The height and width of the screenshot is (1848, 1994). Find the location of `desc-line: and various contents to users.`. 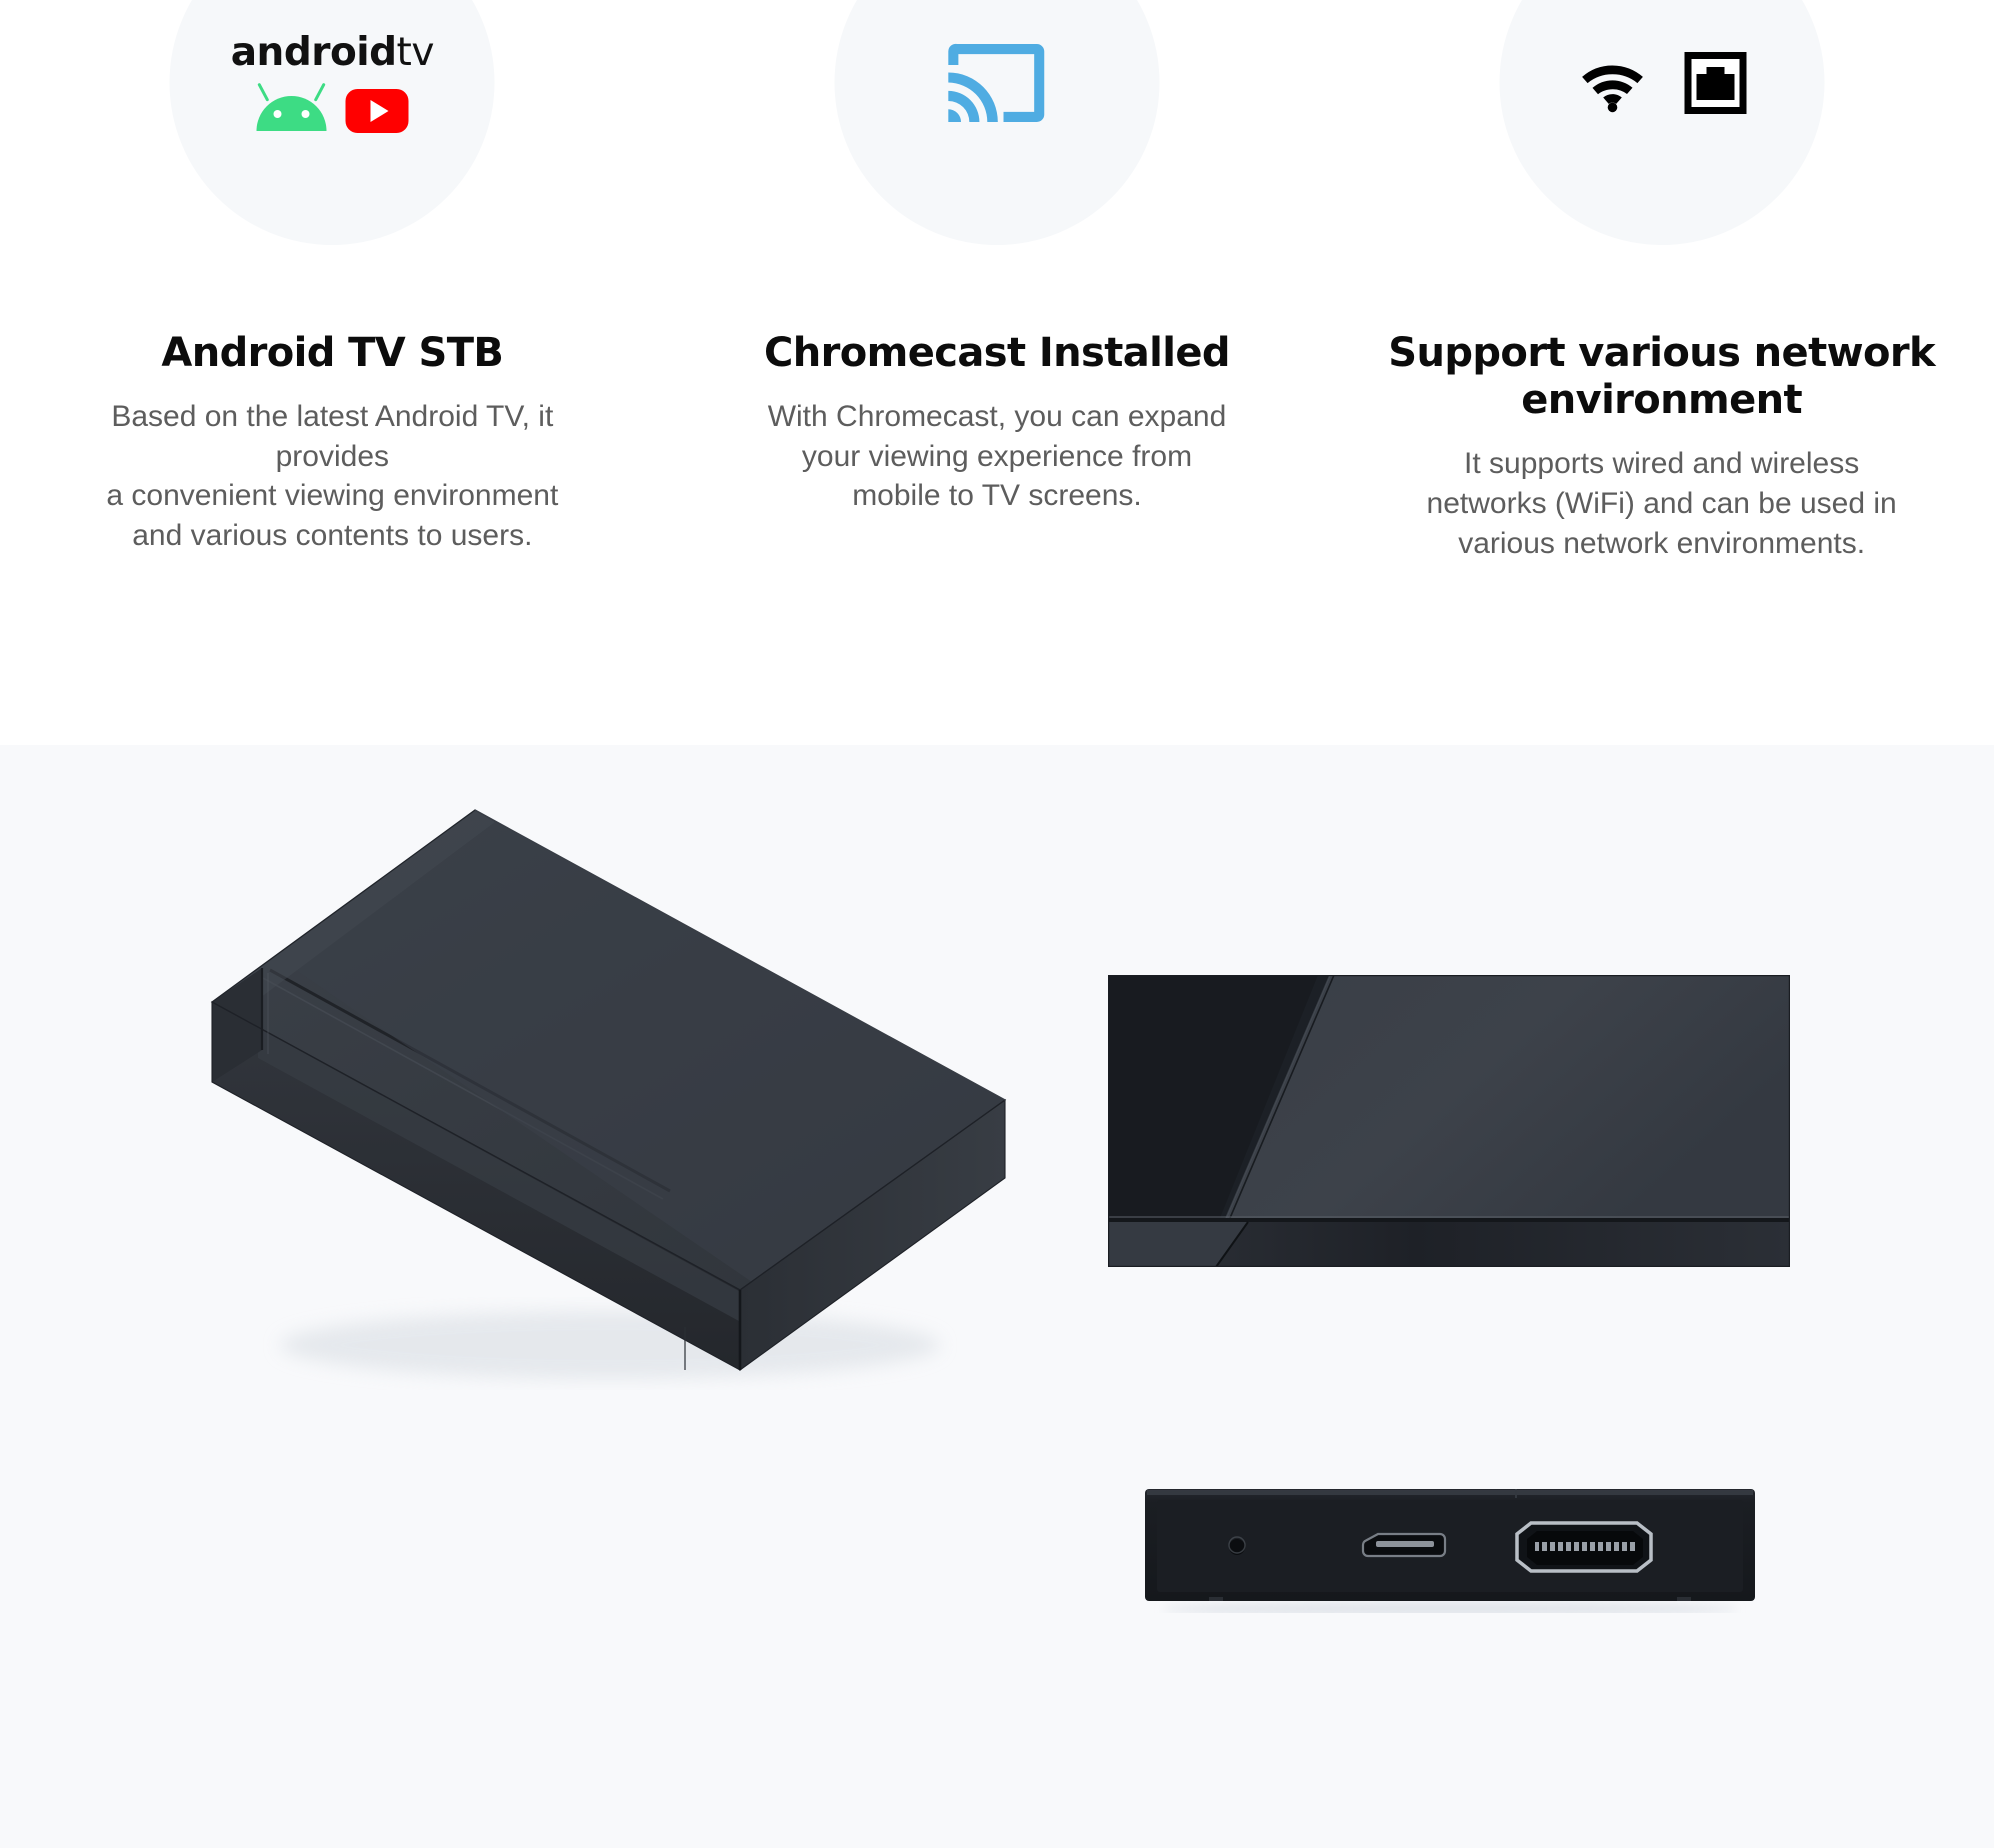

desc-line: and various contents to users. is located at coordinates (332, 535).